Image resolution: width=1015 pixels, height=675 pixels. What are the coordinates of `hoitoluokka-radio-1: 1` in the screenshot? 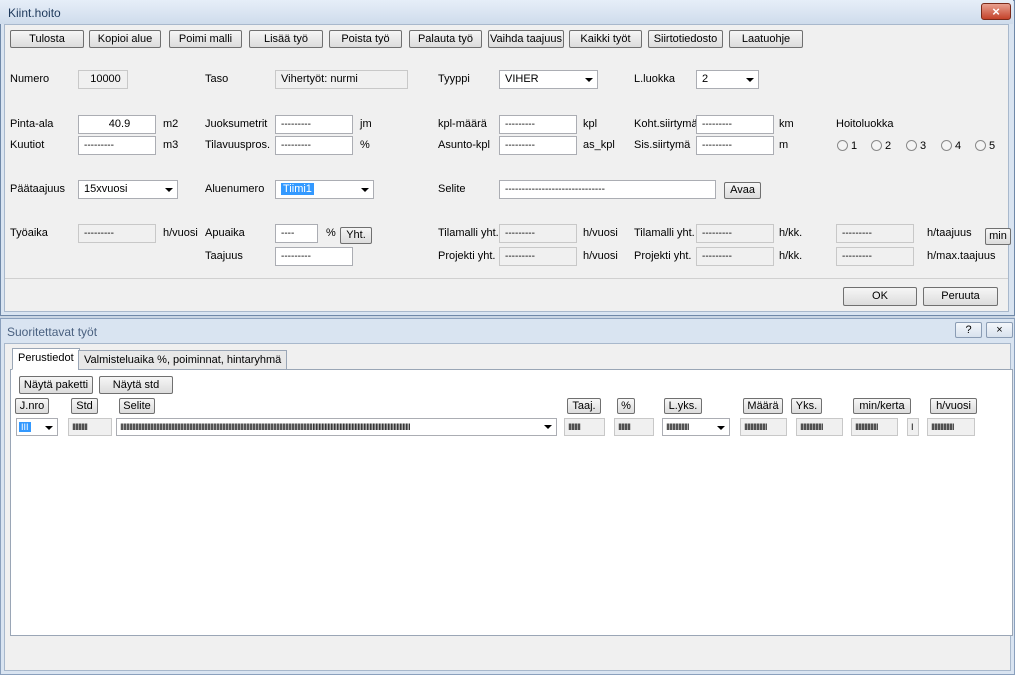 It's located at (847, 147).